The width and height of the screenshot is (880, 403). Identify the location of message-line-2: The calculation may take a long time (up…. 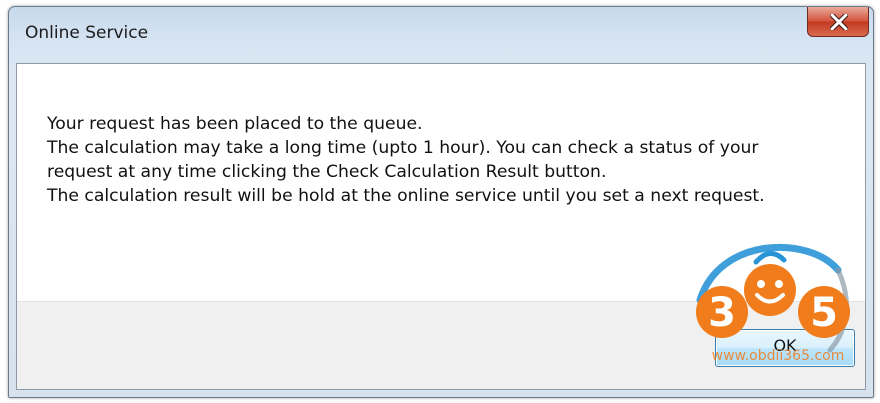
(403, 160).